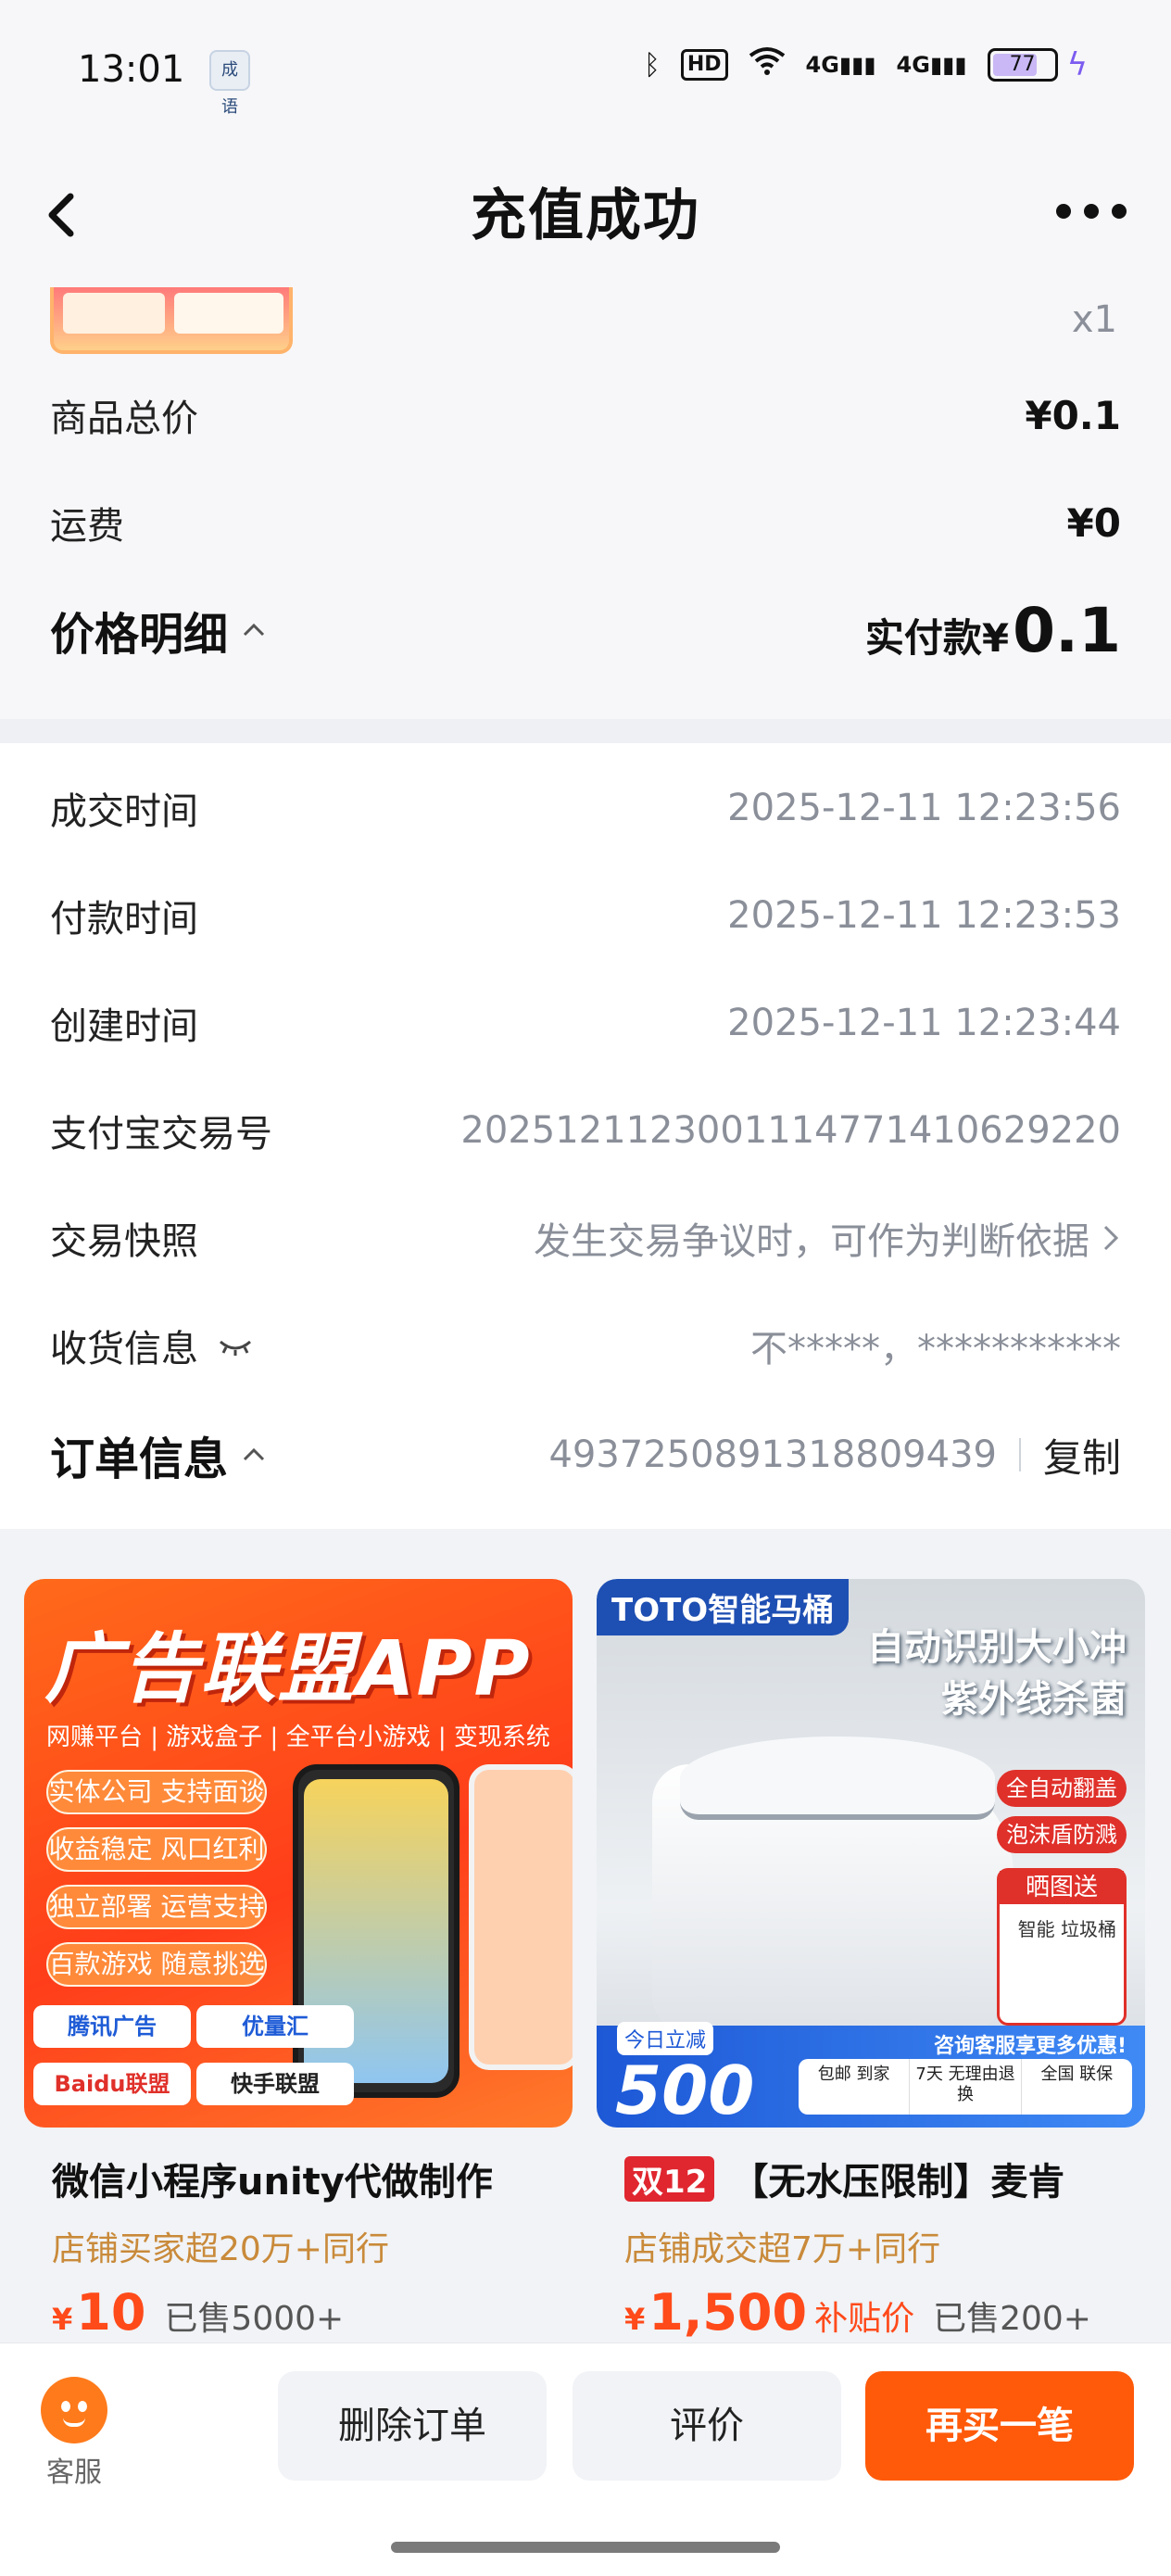 This screenshot has height=2576, width=1171. Describe the element at coordinates (1030, 2047) in the screenshot. I see `consult-text: 咨询客服享更多优惠!` at that location.